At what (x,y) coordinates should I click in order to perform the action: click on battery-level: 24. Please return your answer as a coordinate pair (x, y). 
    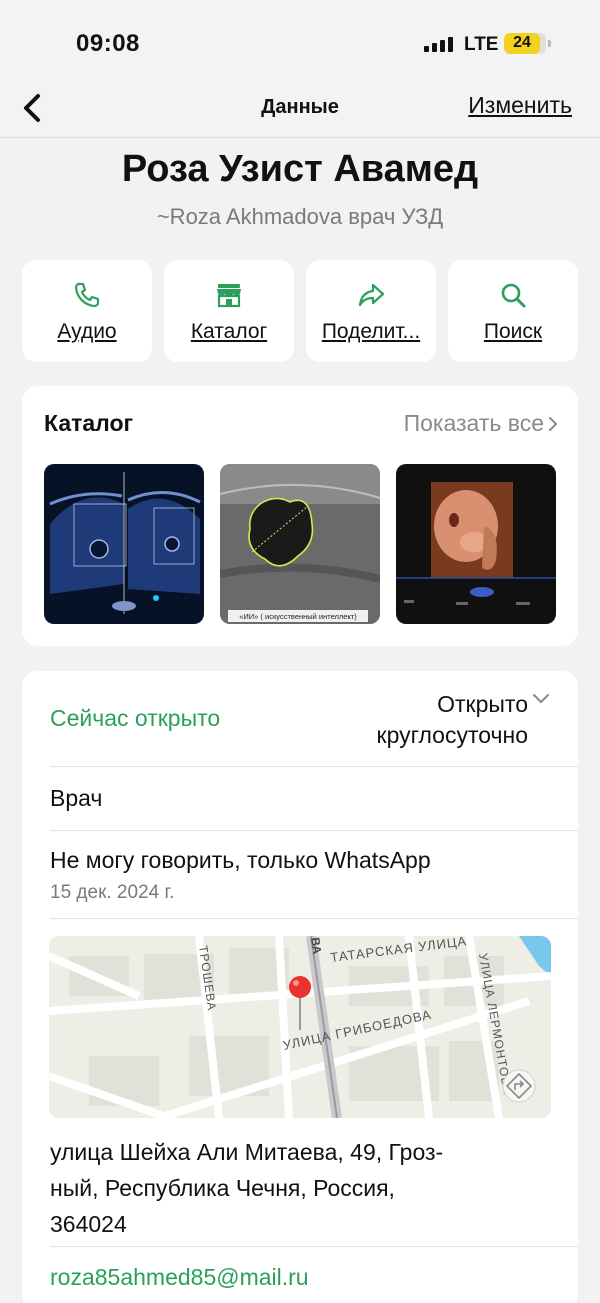
    Looking at the image, I should click on (522, 42).